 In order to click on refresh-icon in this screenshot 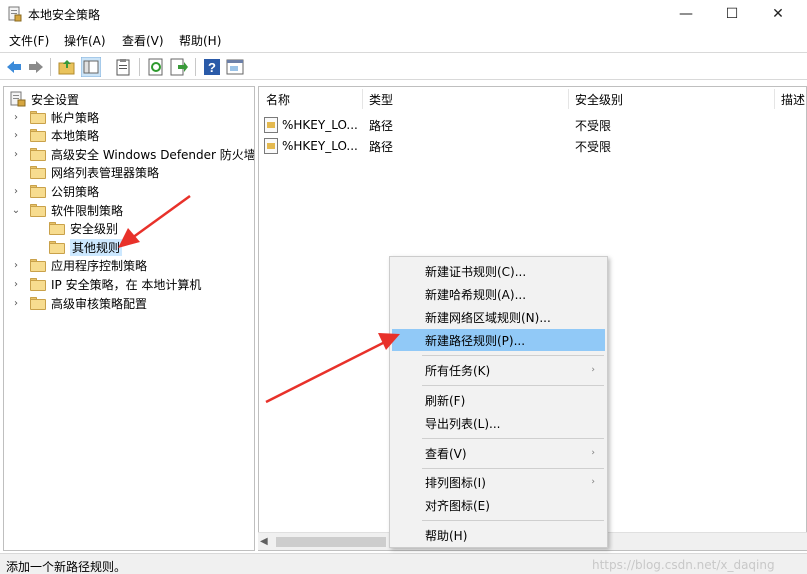, I will do `click(156, 67)`.